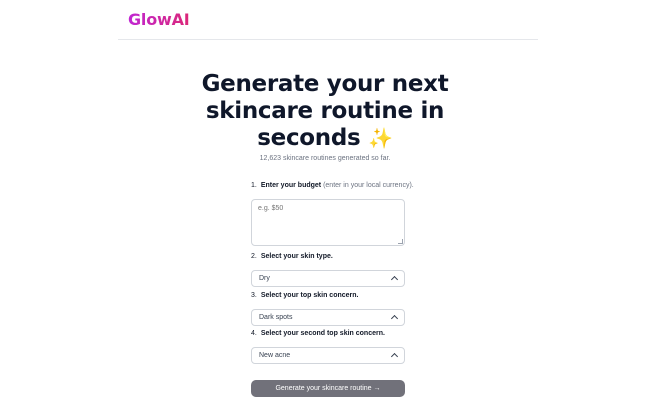 This screenshot has height=414, width=650. I want to click on budget-input, so click(328, 222).